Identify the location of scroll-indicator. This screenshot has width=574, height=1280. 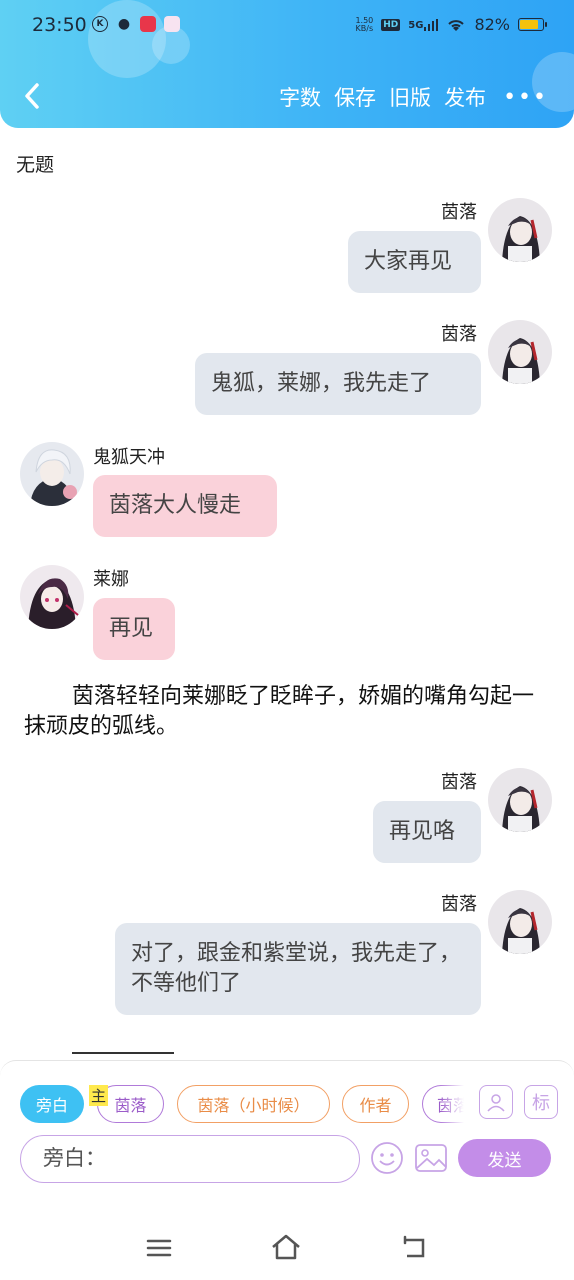
(123, 1053).